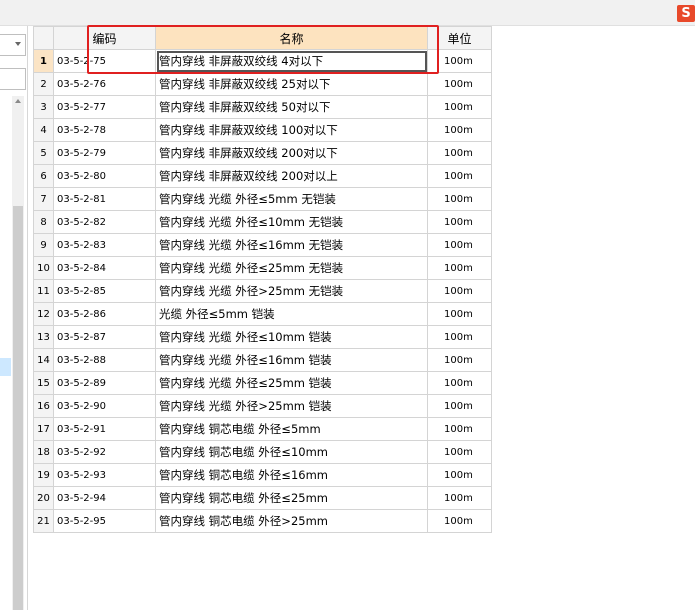 This screenshot has height=610, width=695. I want to click on cell-code: 03-5-2-93, so click(104, 475).